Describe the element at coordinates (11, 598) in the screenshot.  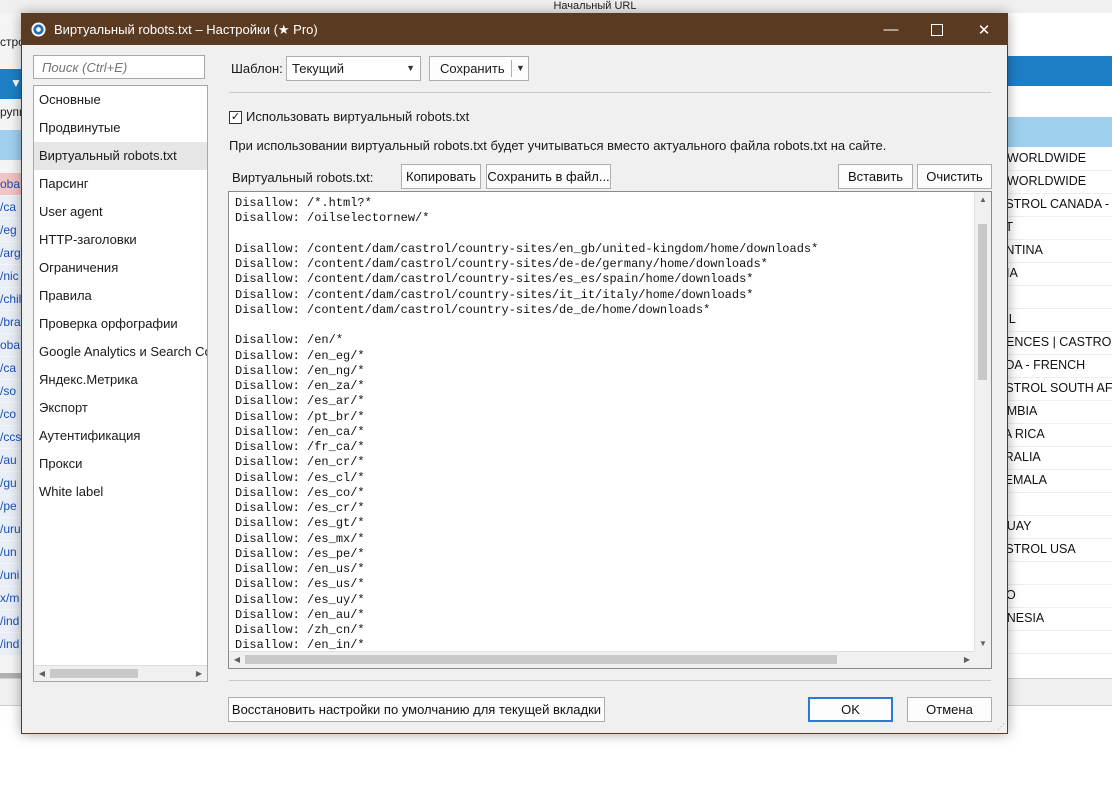
I see `background-table-row: x/m` at that location.